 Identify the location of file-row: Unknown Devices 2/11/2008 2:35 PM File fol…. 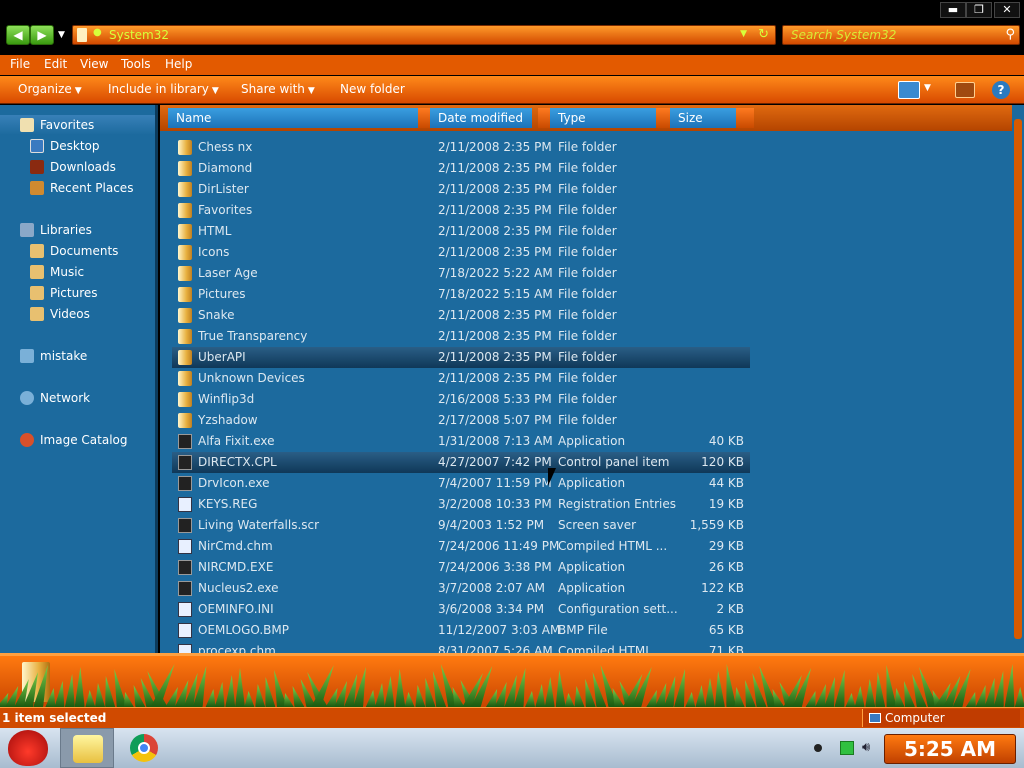
(461, 378).